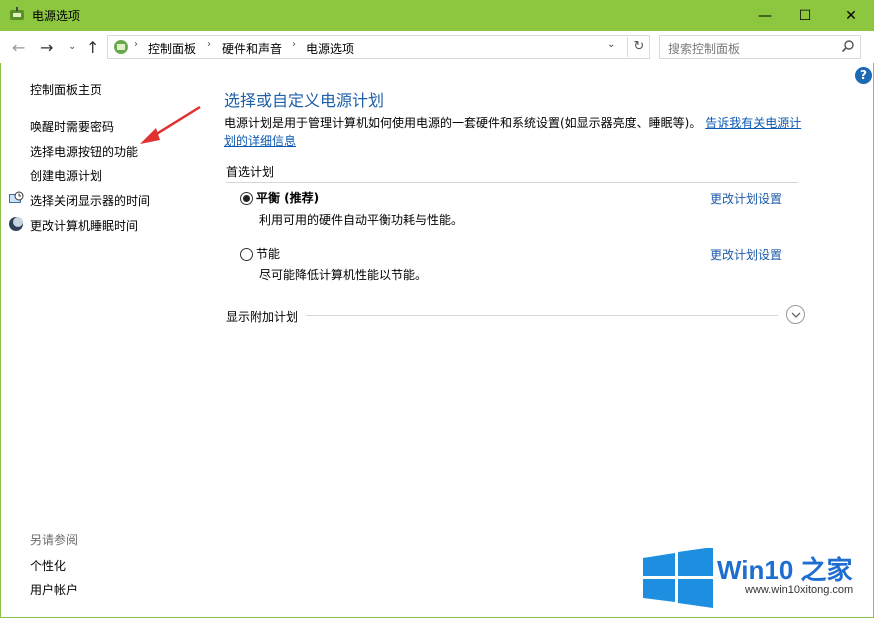 This screenshot has height=618, width=874. What do you see at coordinates (287, 197) in the screenshot?
I see `plan-balanced-name: 平衡 (推荐)` at bounding box center [287, 197].